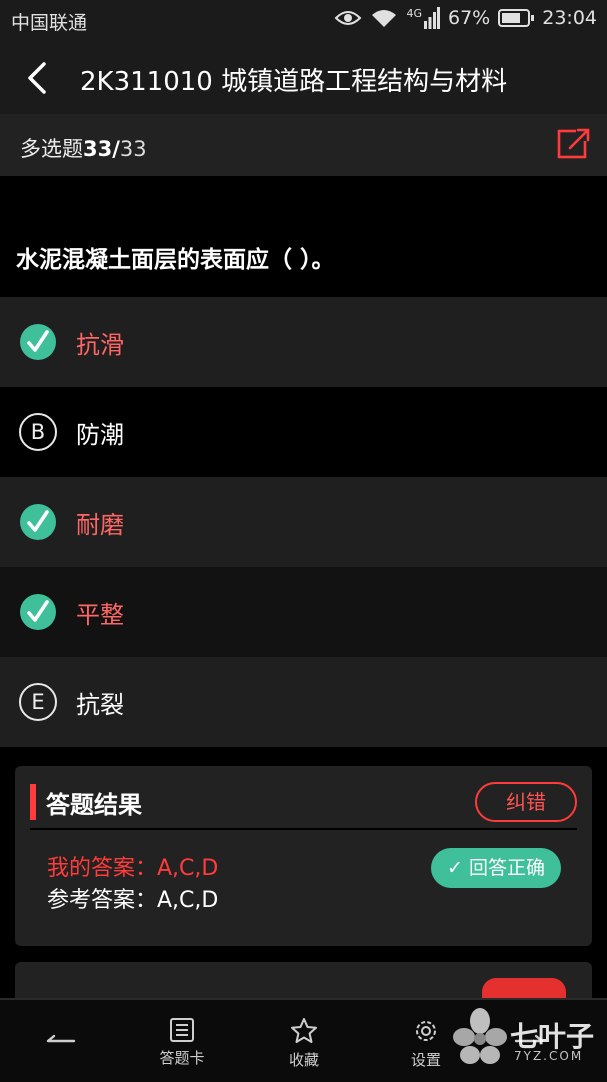  Describe the element at coordinates (303, 1060) in the screenshot. I see `favorite-label: 收藏` at that location.